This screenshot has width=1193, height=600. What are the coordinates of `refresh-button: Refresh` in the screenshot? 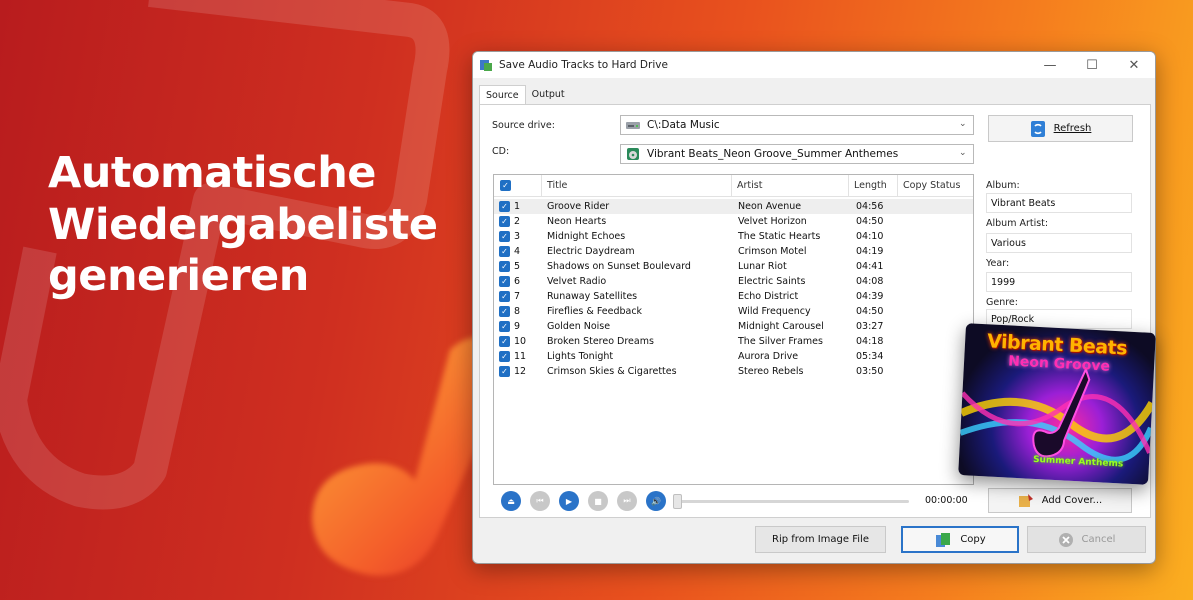 It's located at (1060, 128).